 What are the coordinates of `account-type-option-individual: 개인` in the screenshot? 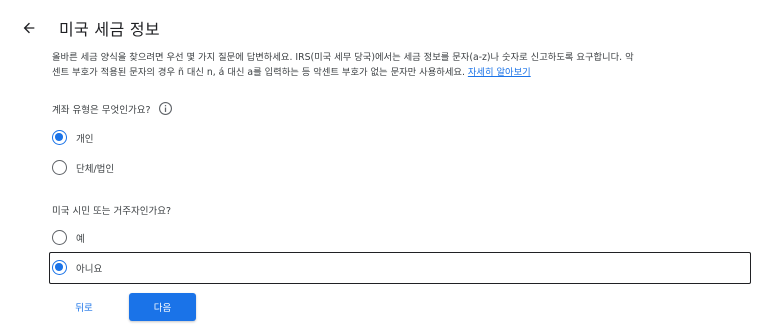 It's located at (72, 137).